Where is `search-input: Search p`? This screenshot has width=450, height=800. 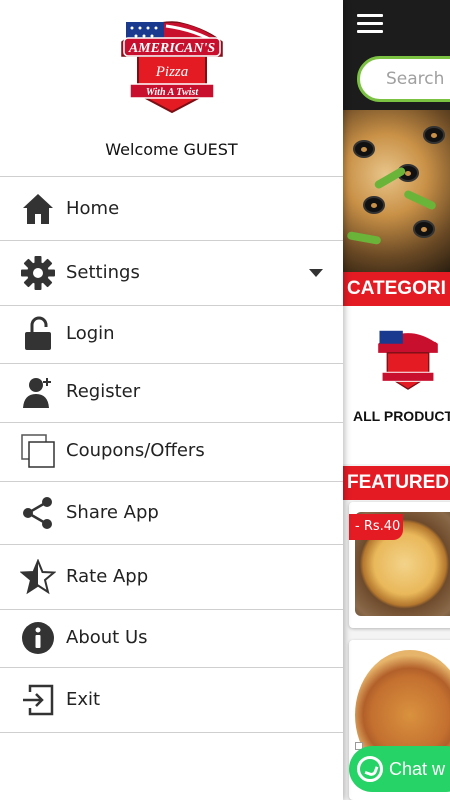
search-input: Search p is located at coordinates (403, 79).